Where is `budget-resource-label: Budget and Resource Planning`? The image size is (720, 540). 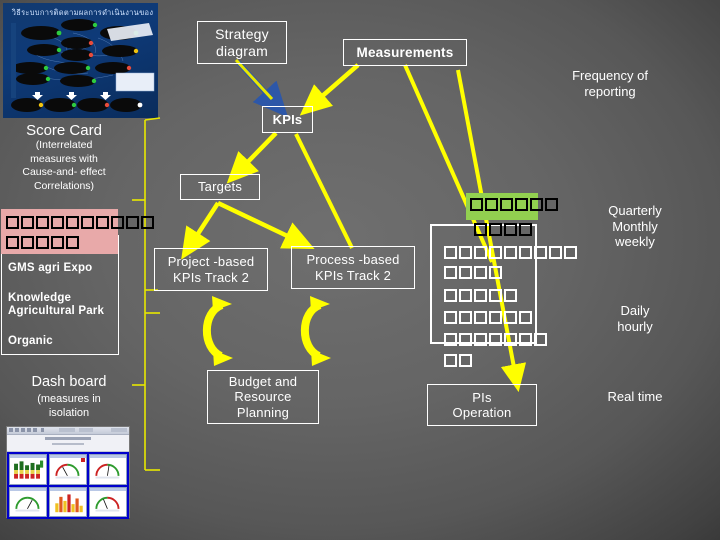 budget-resource-label: Budget and Resource Planning is located at coordinates (263, 397).